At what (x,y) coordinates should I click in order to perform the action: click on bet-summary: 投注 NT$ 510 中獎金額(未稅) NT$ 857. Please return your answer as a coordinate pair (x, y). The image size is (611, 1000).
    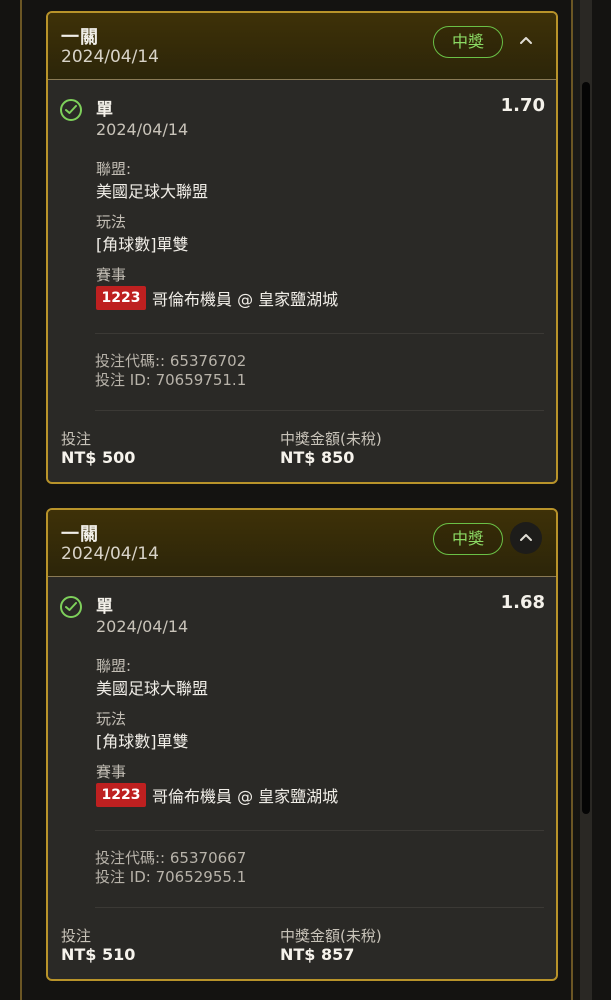
    Looking at the image, I should click on (302, 947).